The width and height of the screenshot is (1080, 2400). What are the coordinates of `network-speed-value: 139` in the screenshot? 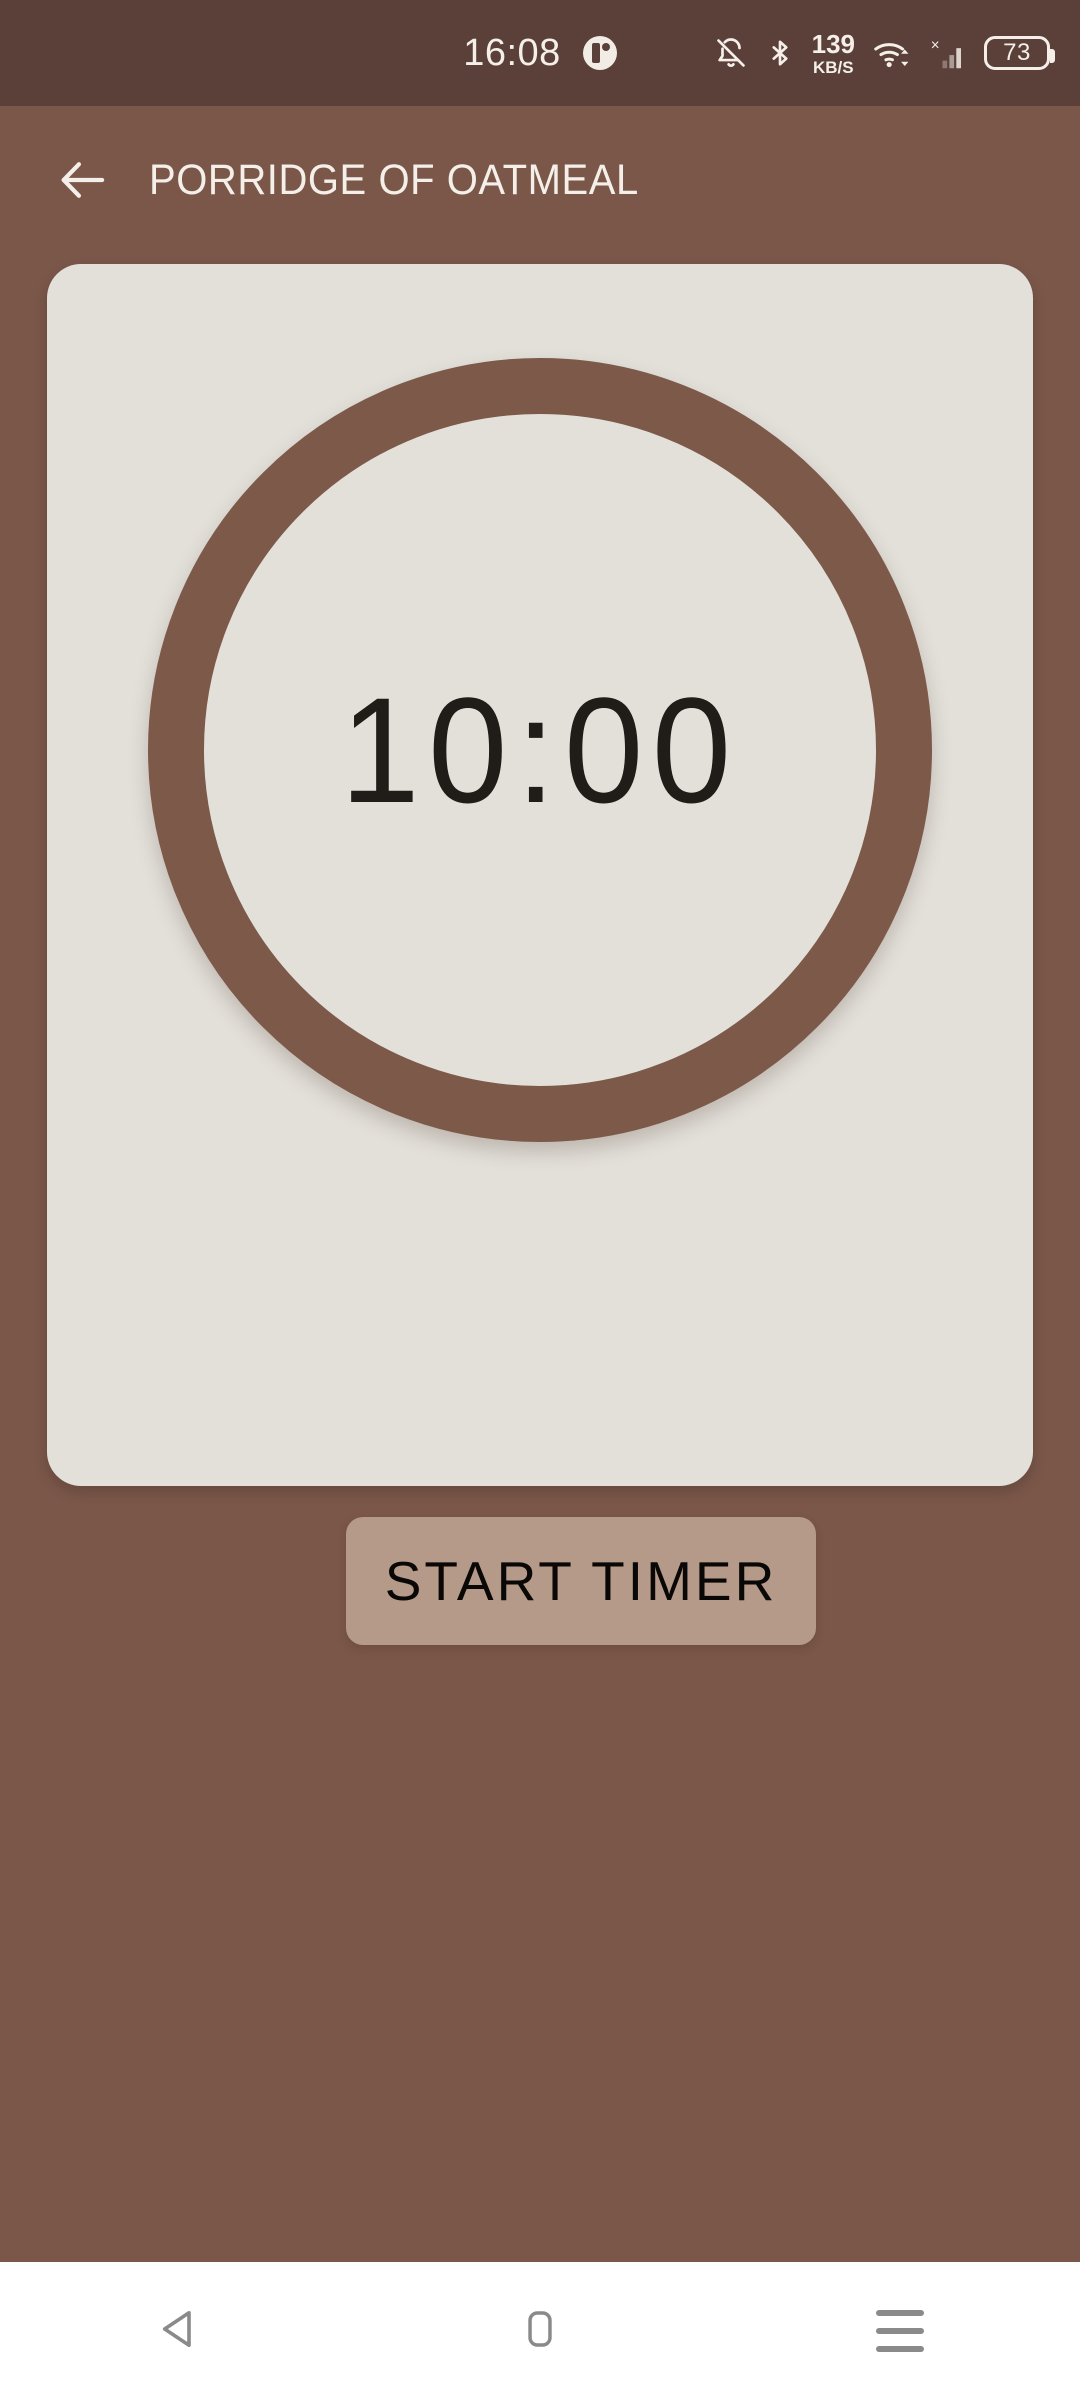 It's located at (833, 43).